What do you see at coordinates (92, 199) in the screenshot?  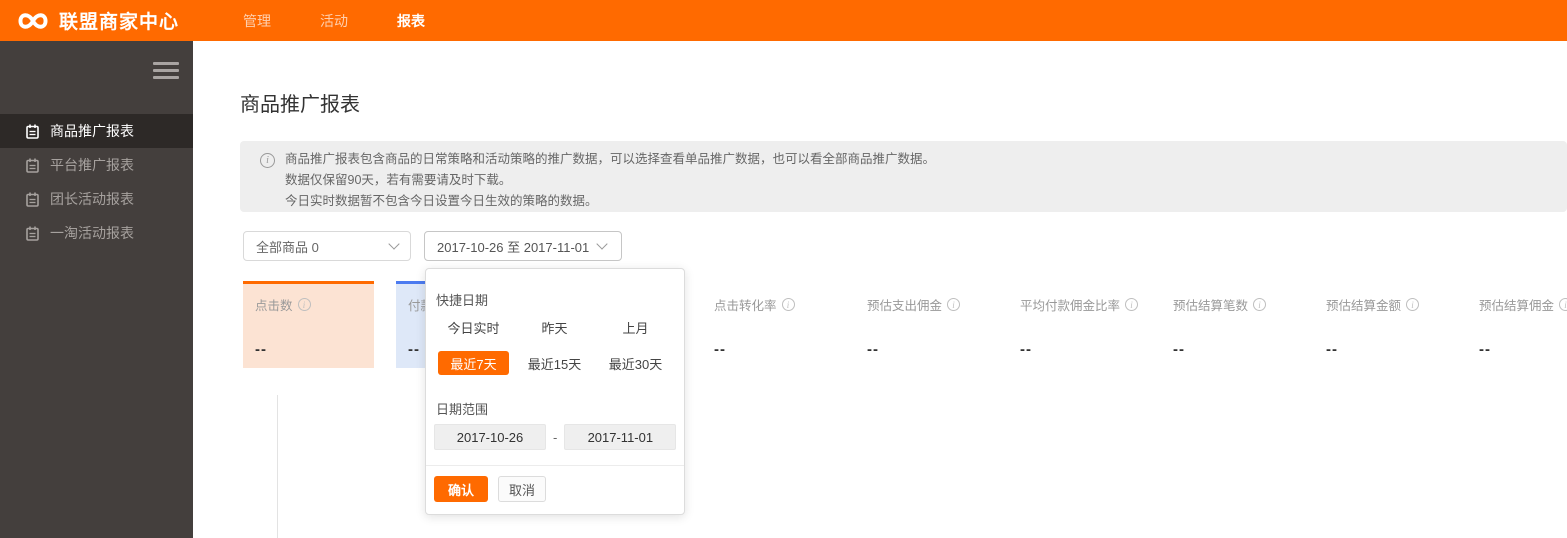 I see `sidebar-item-label: 团长活动报表` at bounding box center [92, 199].